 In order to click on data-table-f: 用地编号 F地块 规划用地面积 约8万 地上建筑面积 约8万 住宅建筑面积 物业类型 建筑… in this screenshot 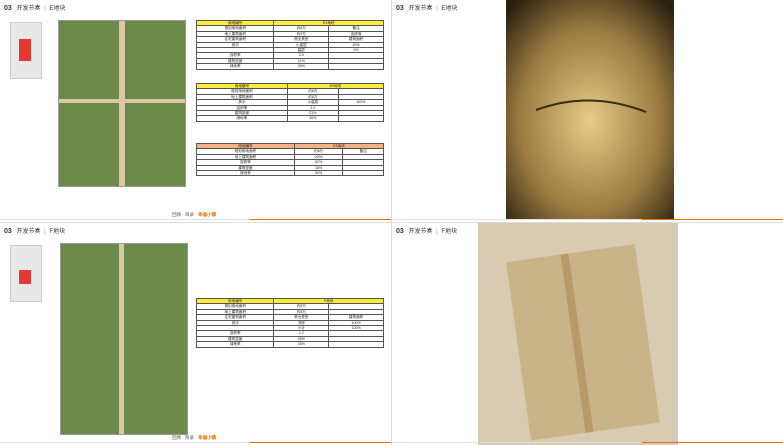, I will do `click(289, 322)`.